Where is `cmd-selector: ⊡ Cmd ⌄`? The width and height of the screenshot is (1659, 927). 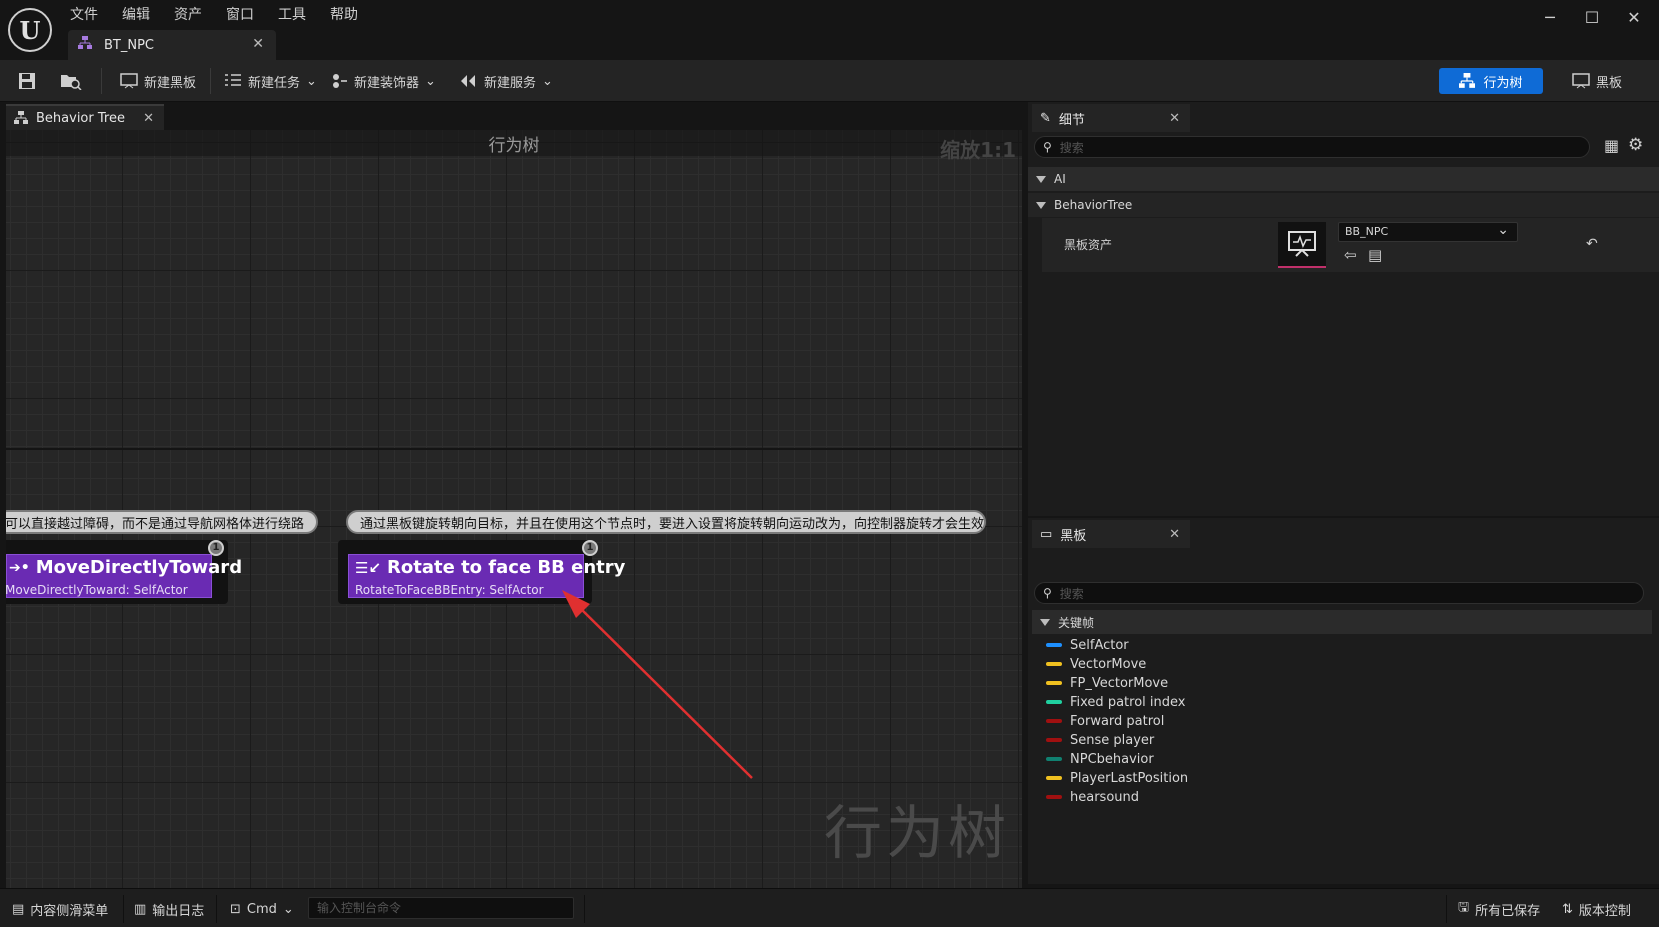 cmd-selector: ⊡ Cmd ⌄ is located at coordinates (262, 909).